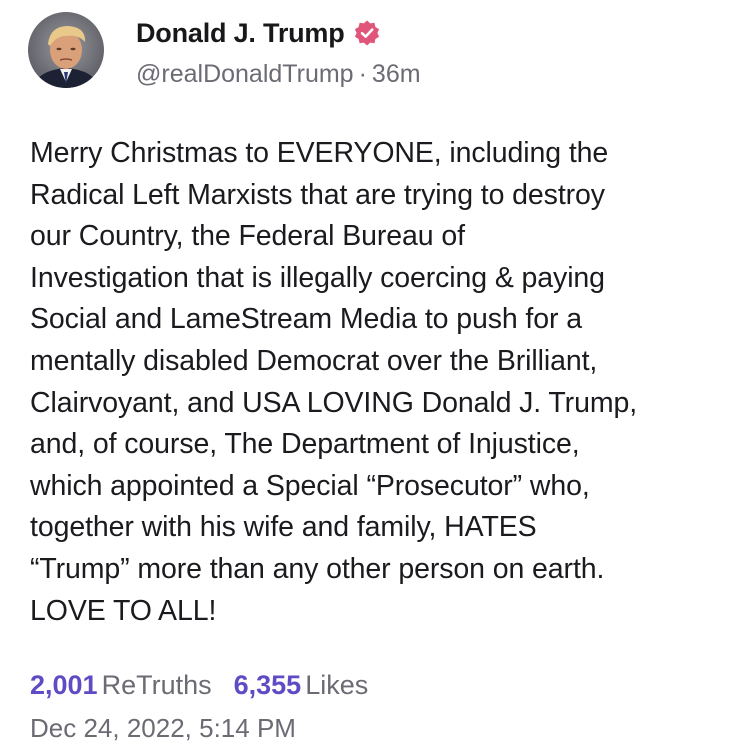  What do you see at coordinates (267, 685) in the screenshot?
I see `likes-count: 6,355` at bounding box center [267, 685].